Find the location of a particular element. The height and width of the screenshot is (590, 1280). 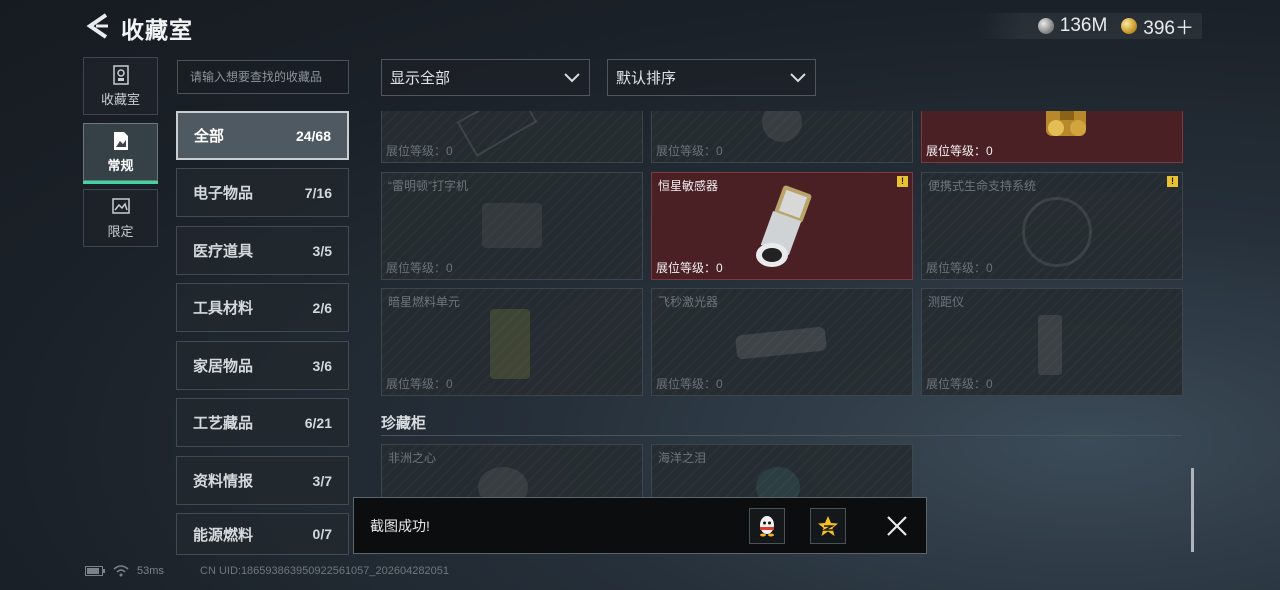

search-input is located at coordinates (263, 77).